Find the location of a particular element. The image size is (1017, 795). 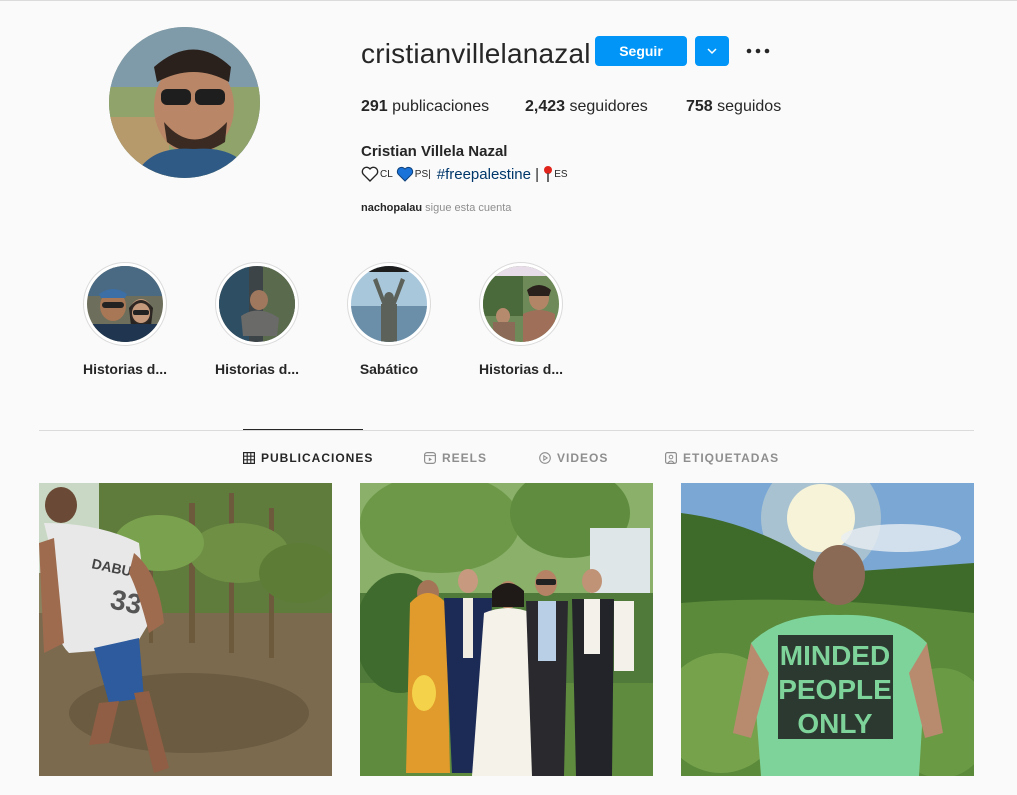

more-options-button is located at coordinates (758, 51).